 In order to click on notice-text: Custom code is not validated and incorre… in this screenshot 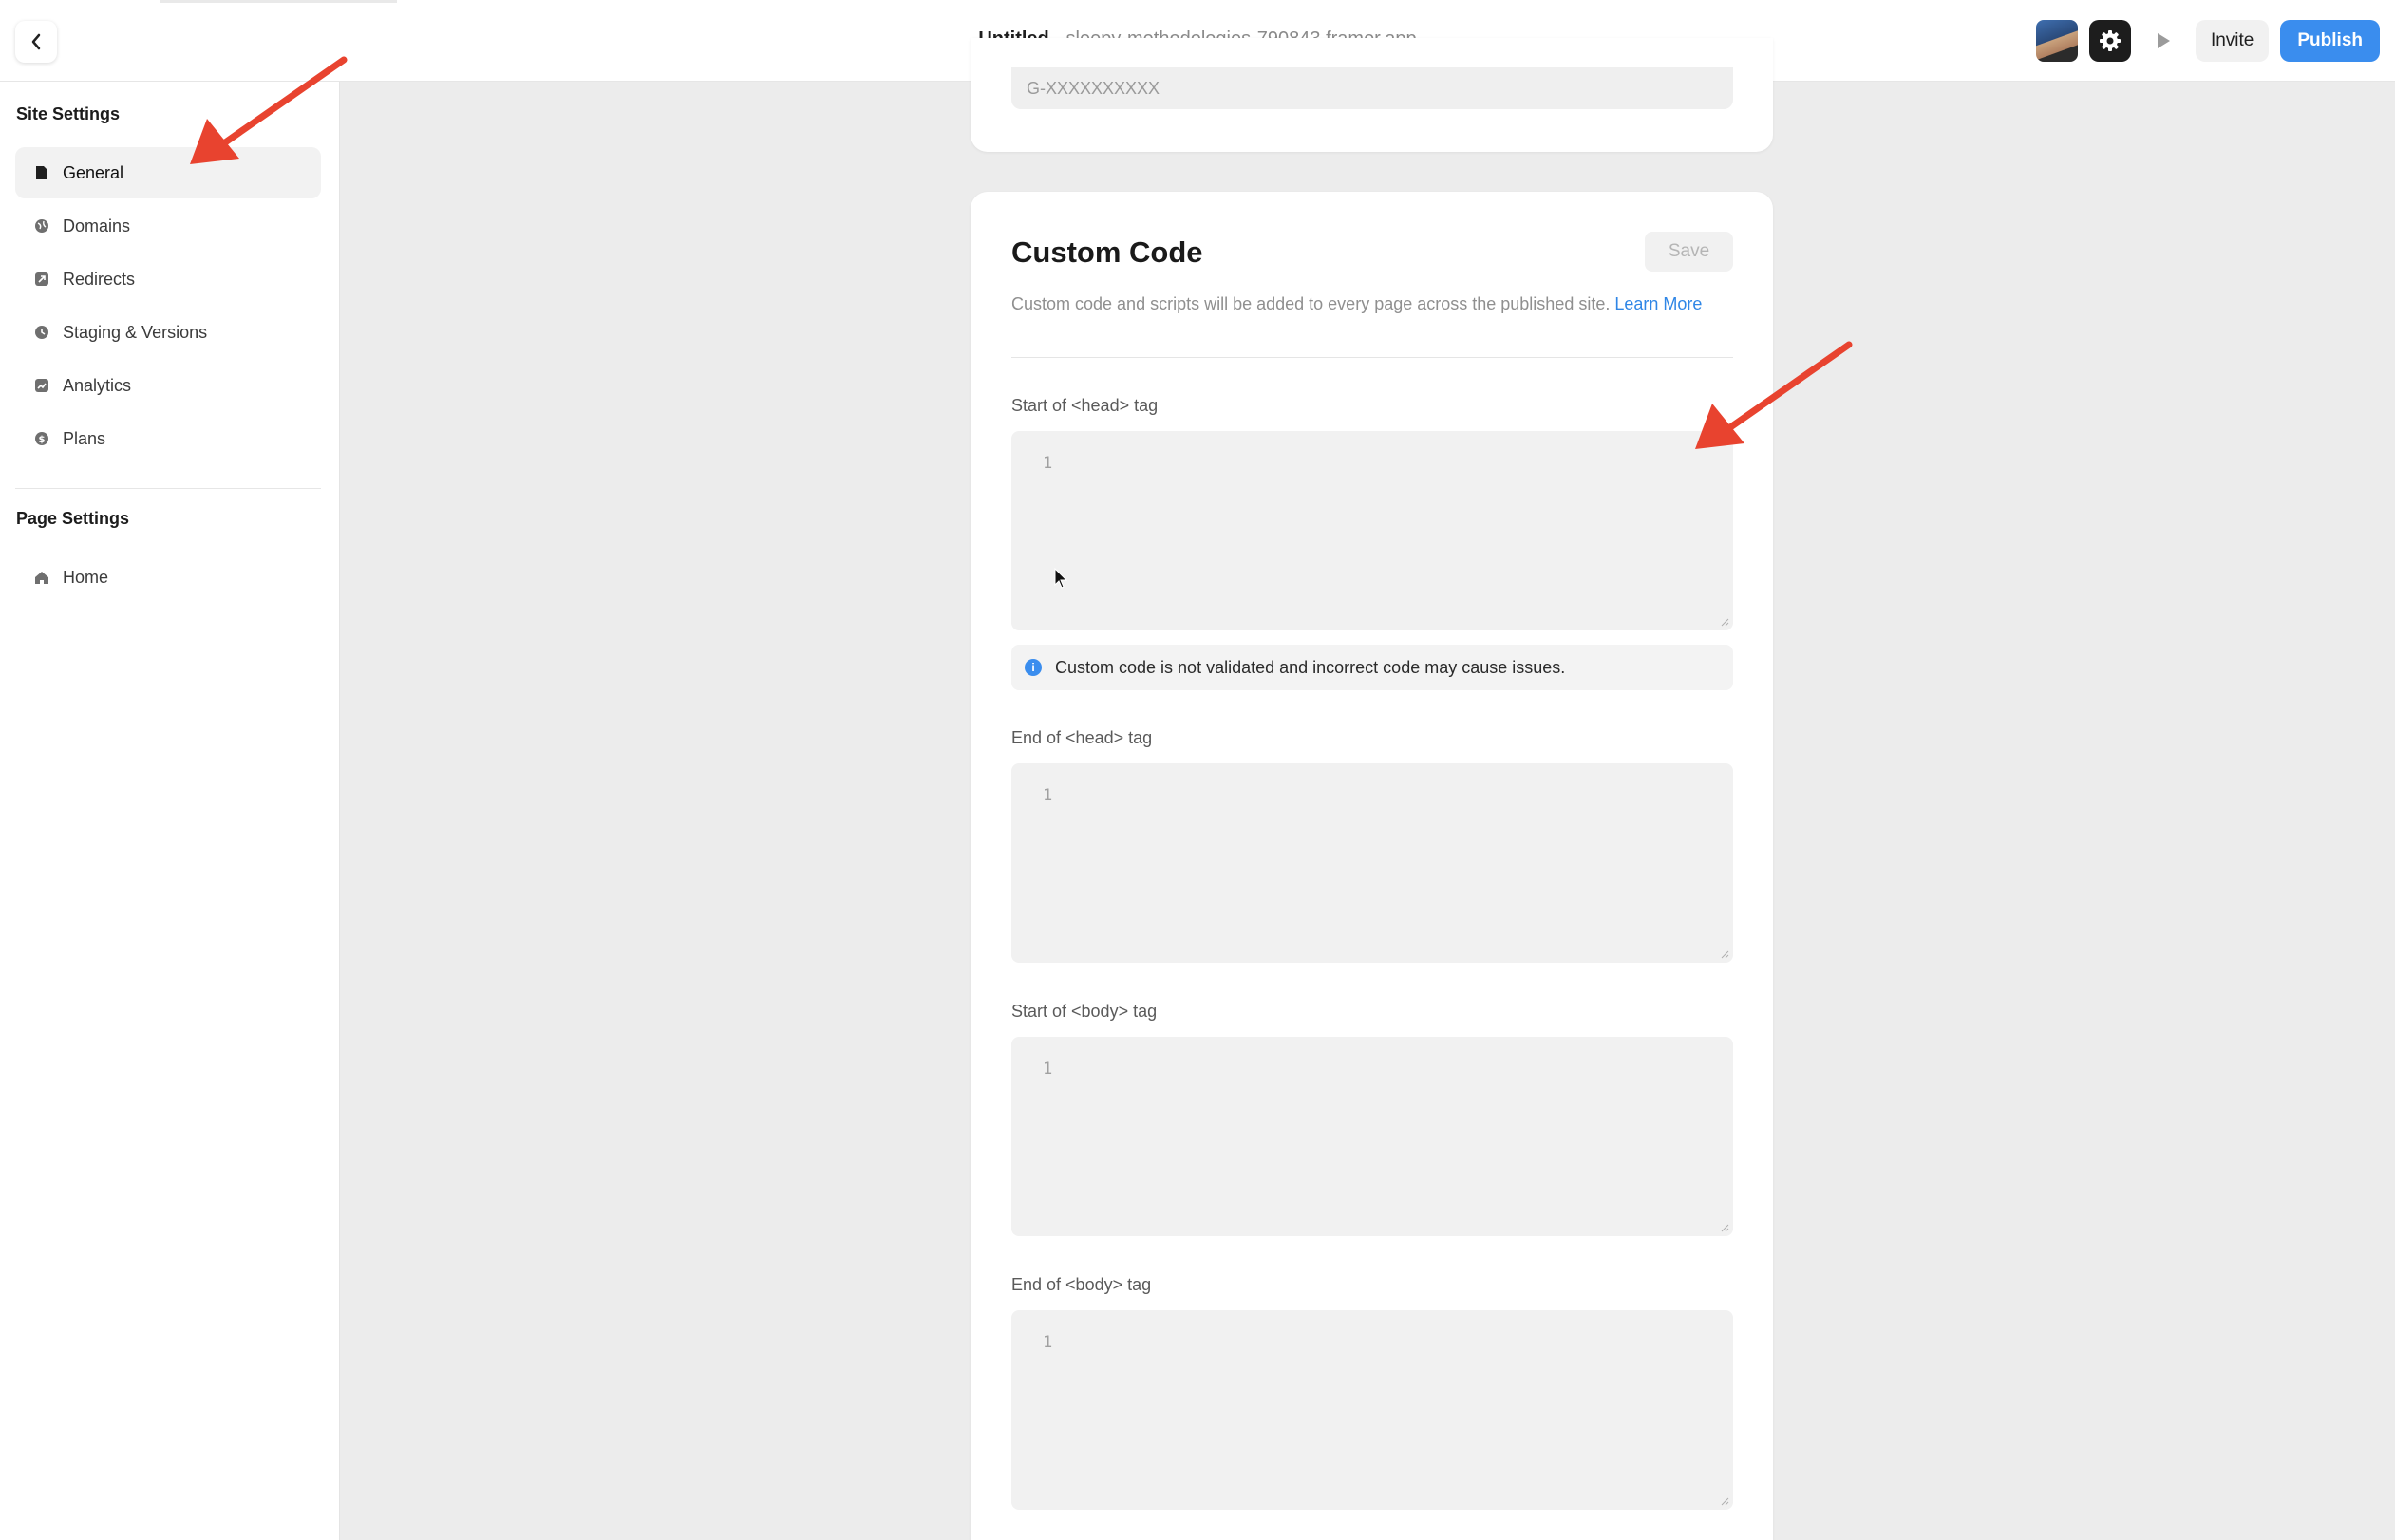, I will do `click(1310, 667)`.